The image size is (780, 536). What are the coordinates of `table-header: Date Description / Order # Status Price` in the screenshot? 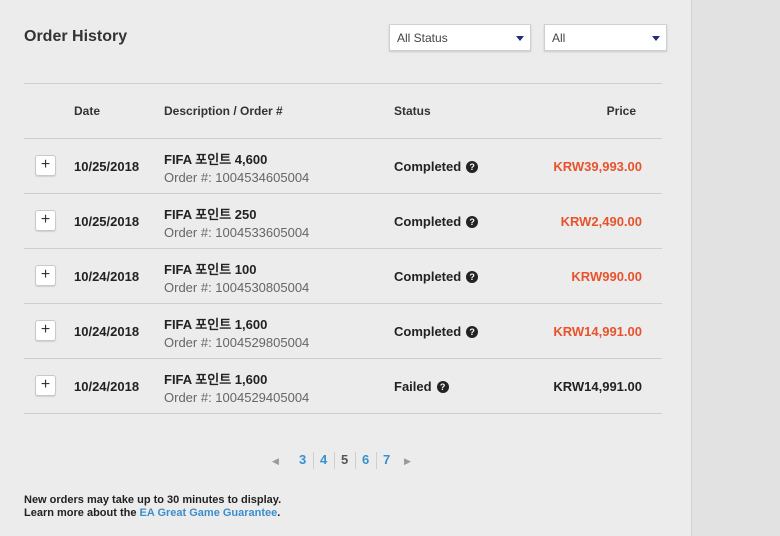 It's located at (343, 111).